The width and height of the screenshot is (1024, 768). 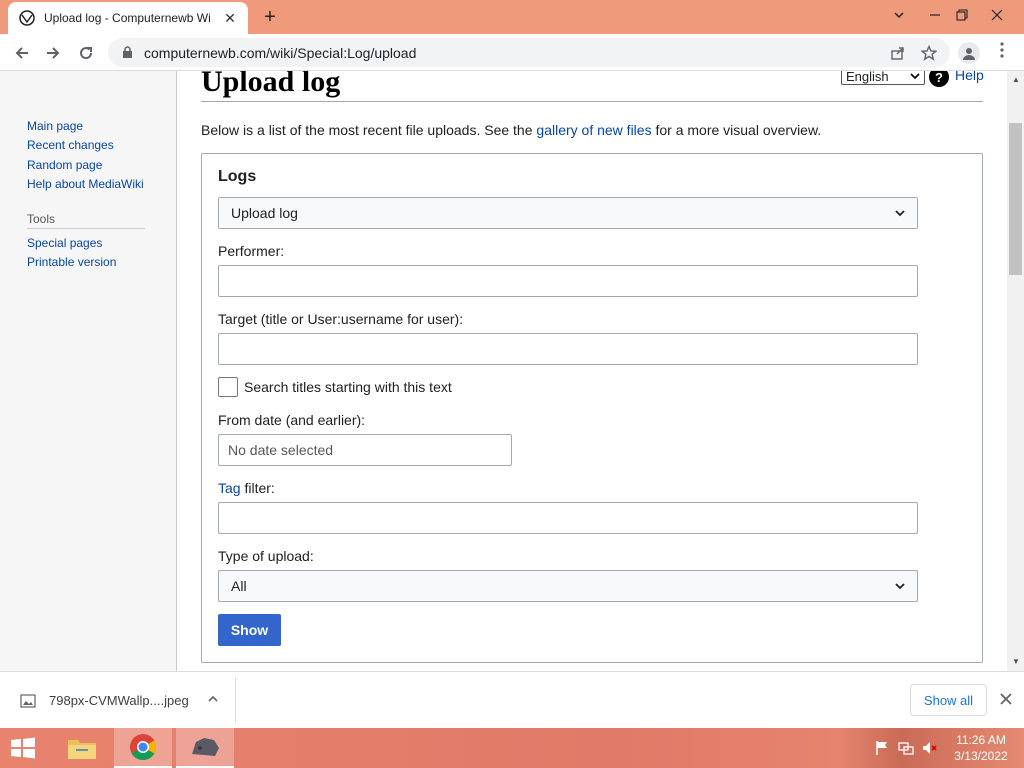 I want to click on new-tab-button: +, so click(x=270, y=17).